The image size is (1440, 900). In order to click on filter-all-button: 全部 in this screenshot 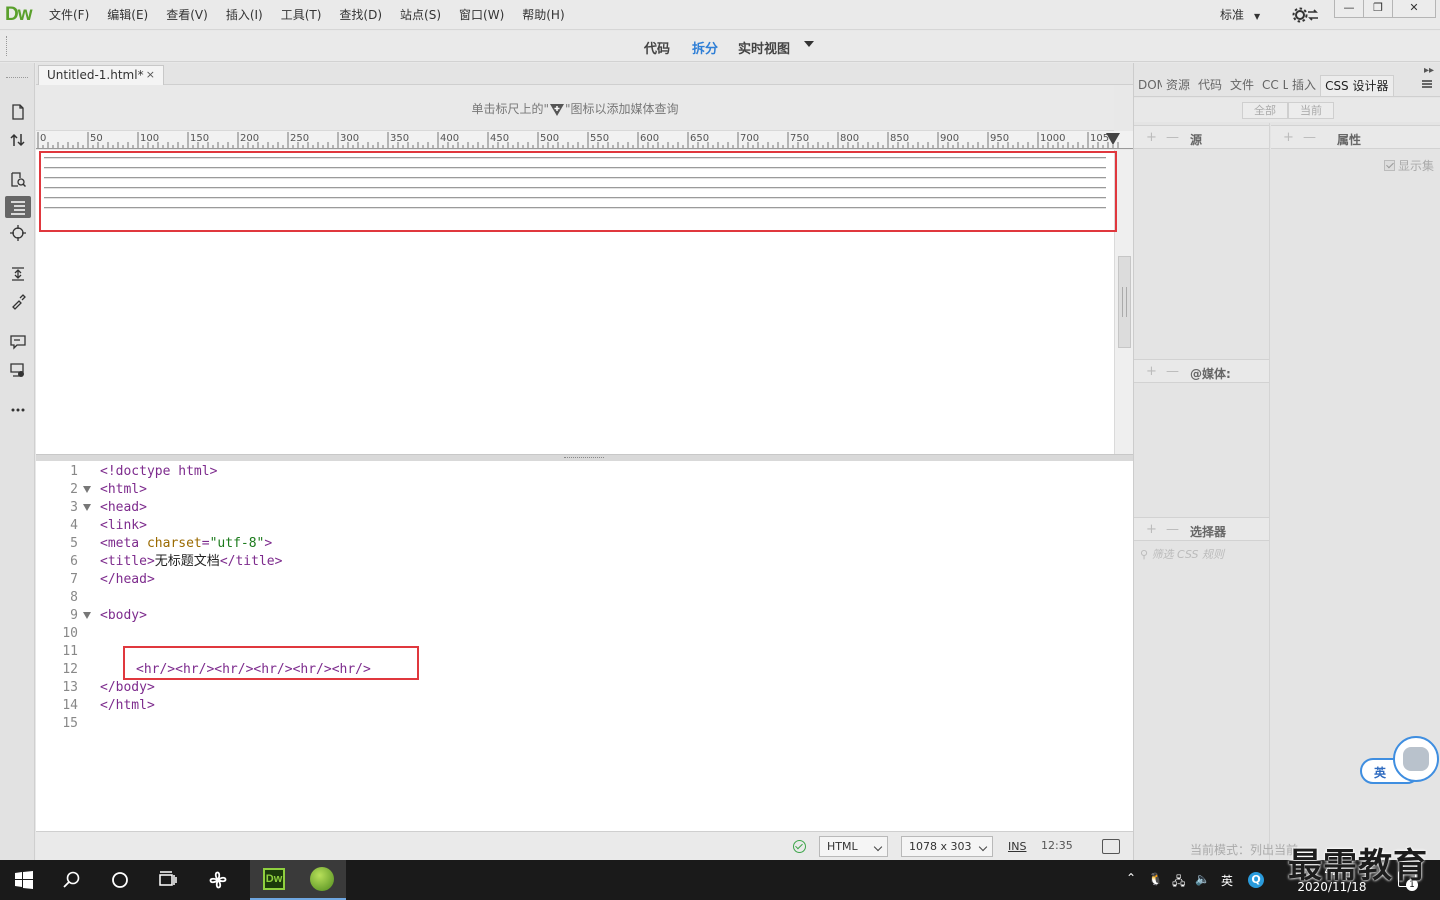, I will do `click(1265, 110)`.